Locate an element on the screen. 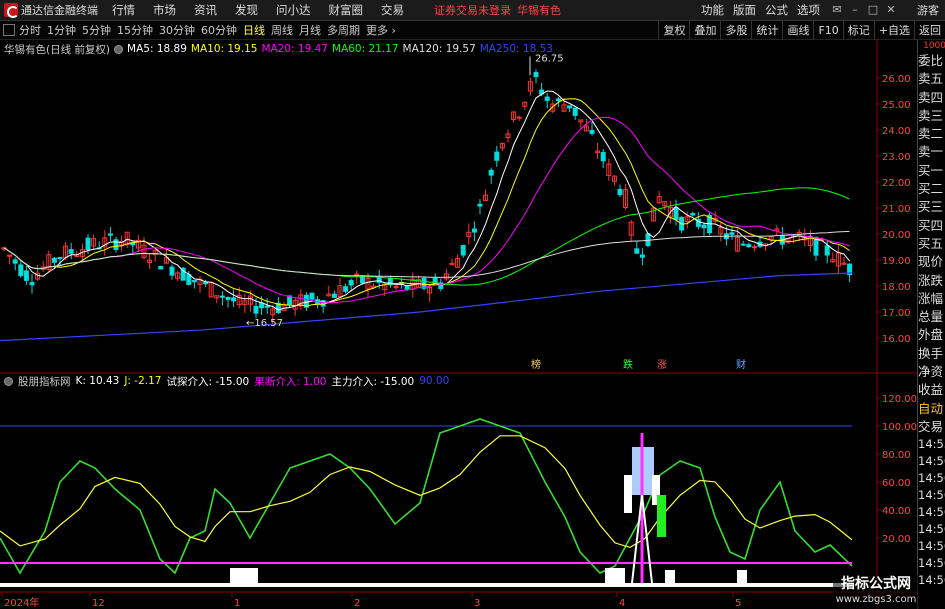 This screenshot has height=609, width=945. overlay-button: 叠加 is located at coordinates (704, 30).